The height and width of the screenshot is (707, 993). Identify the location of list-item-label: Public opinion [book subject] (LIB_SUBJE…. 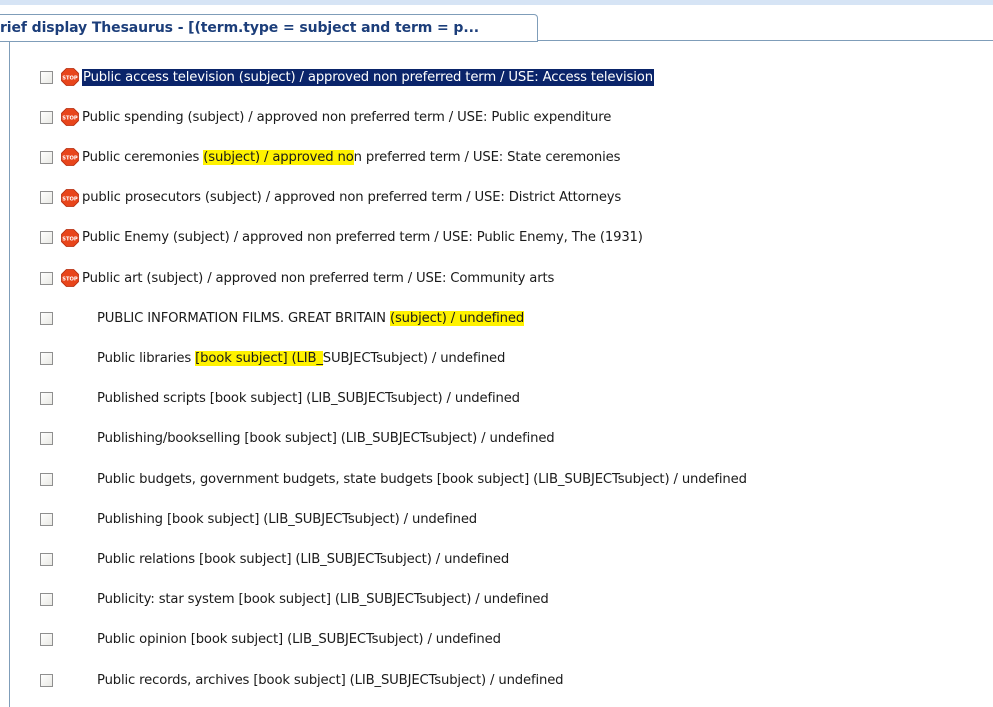
(299, 639).